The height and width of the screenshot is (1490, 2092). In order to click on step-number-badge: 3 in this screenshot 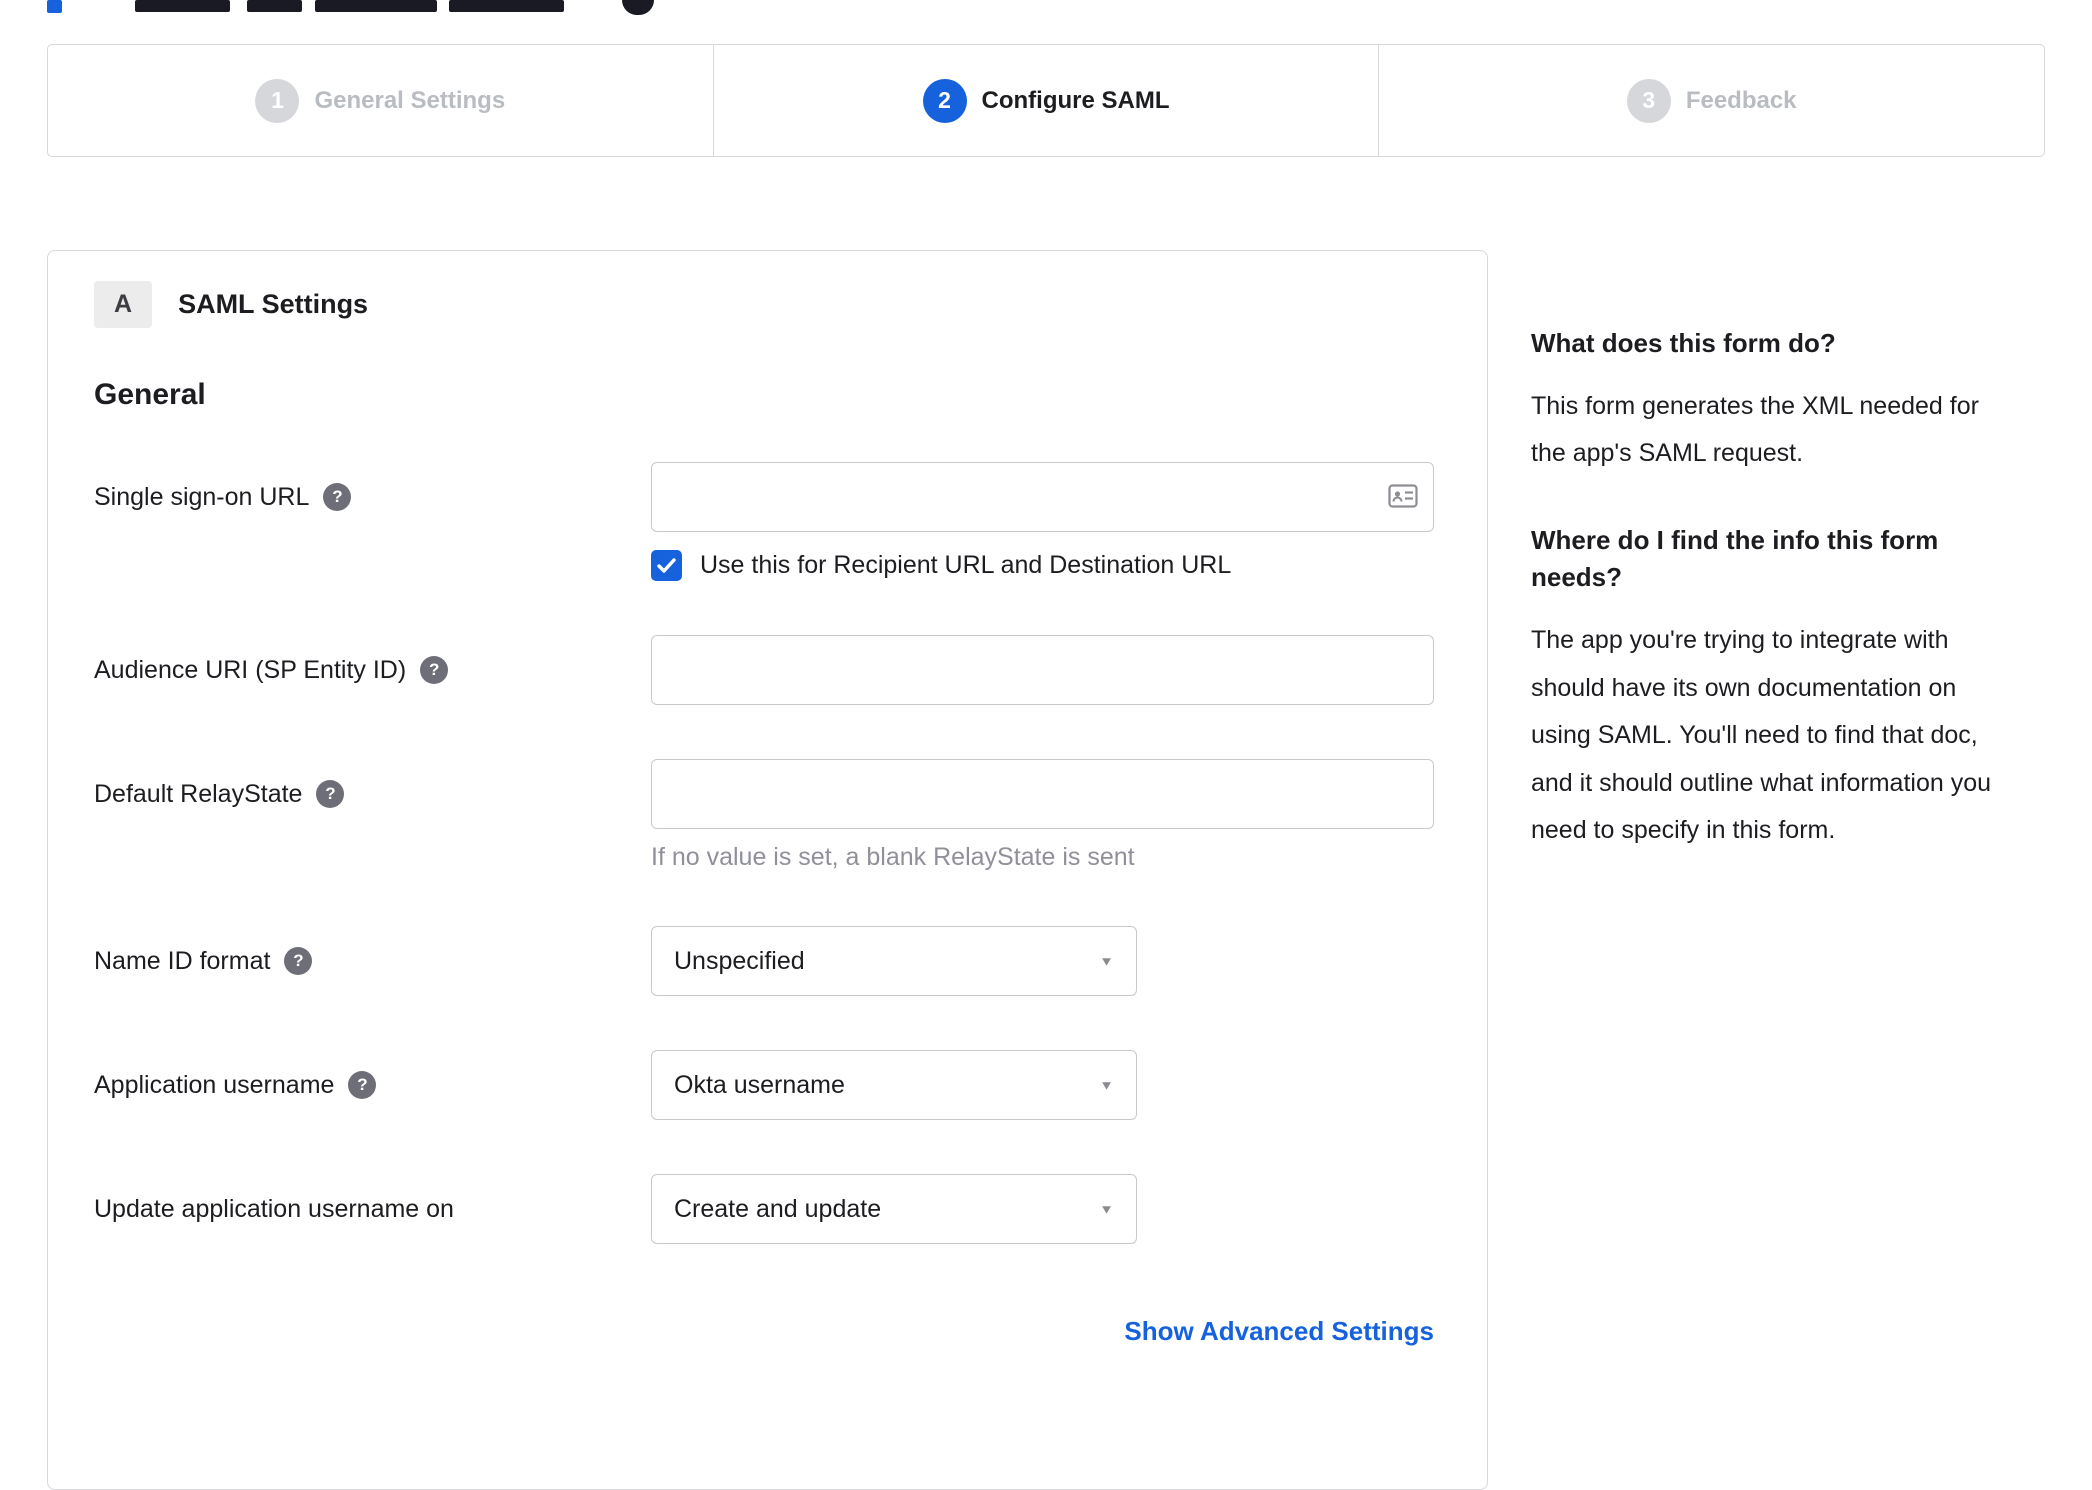, I will do `click(1648, 100)`.